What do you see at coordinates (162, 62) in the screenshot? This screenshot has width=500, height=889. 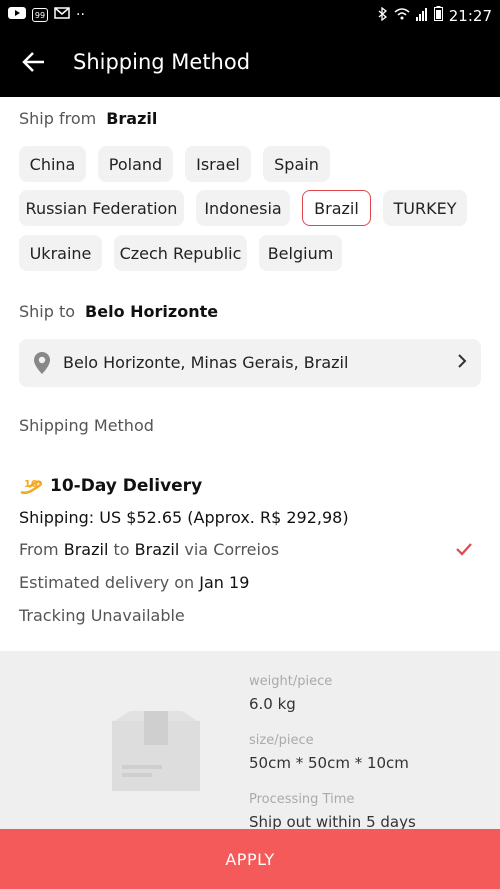 I see `page-title: Shipping Method` at bounding box center [162, 62].